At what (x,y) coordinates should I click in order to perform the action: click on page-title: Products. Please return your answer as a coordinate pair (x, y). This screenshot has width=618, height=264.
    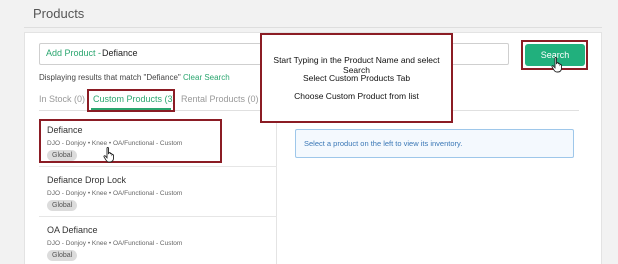
    Looking at the image, I should click on (59, 13).